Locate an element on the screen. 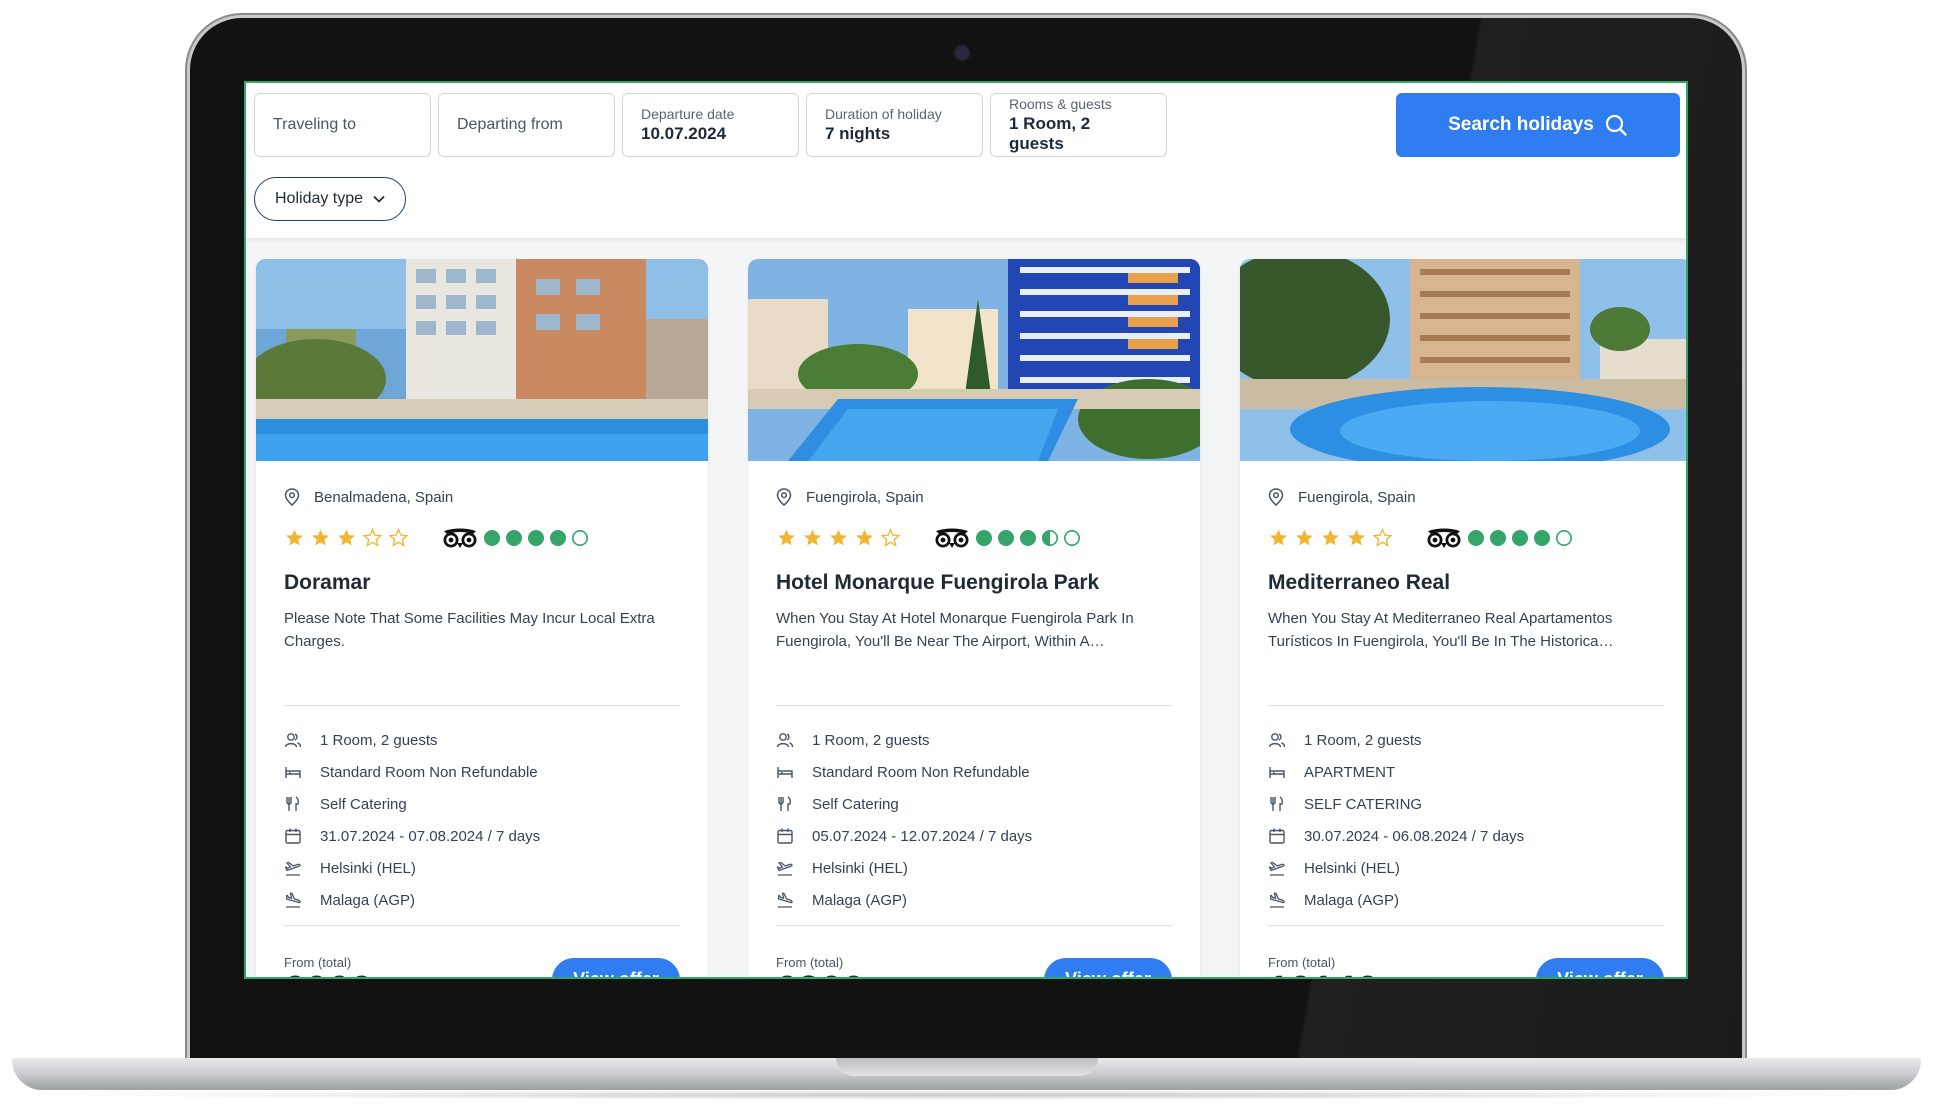  divider is located at coordinates (1466, 925).